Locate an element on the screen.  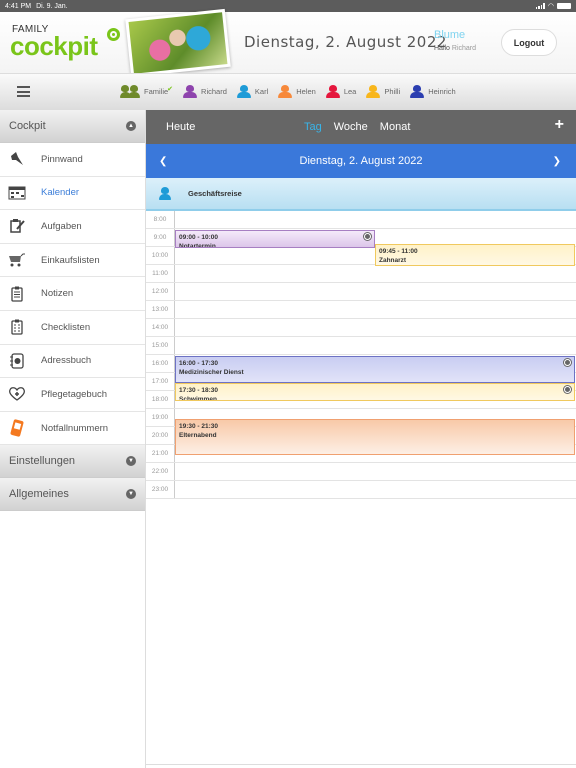
sidebar-item-aufgaben: Aufgaben is located at coordinates (72, 227).